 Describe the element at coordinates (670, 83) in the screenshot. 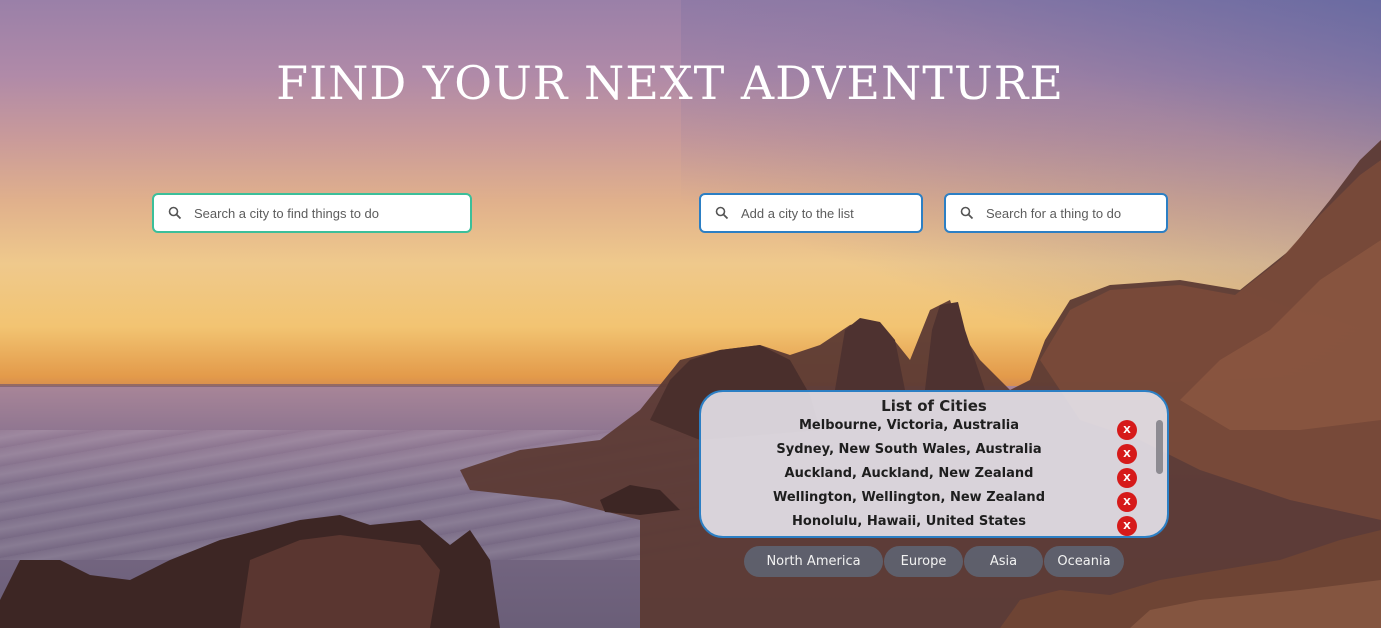

I see `page-title: FIND YOUR NEXT ADVENTURE` at that location.